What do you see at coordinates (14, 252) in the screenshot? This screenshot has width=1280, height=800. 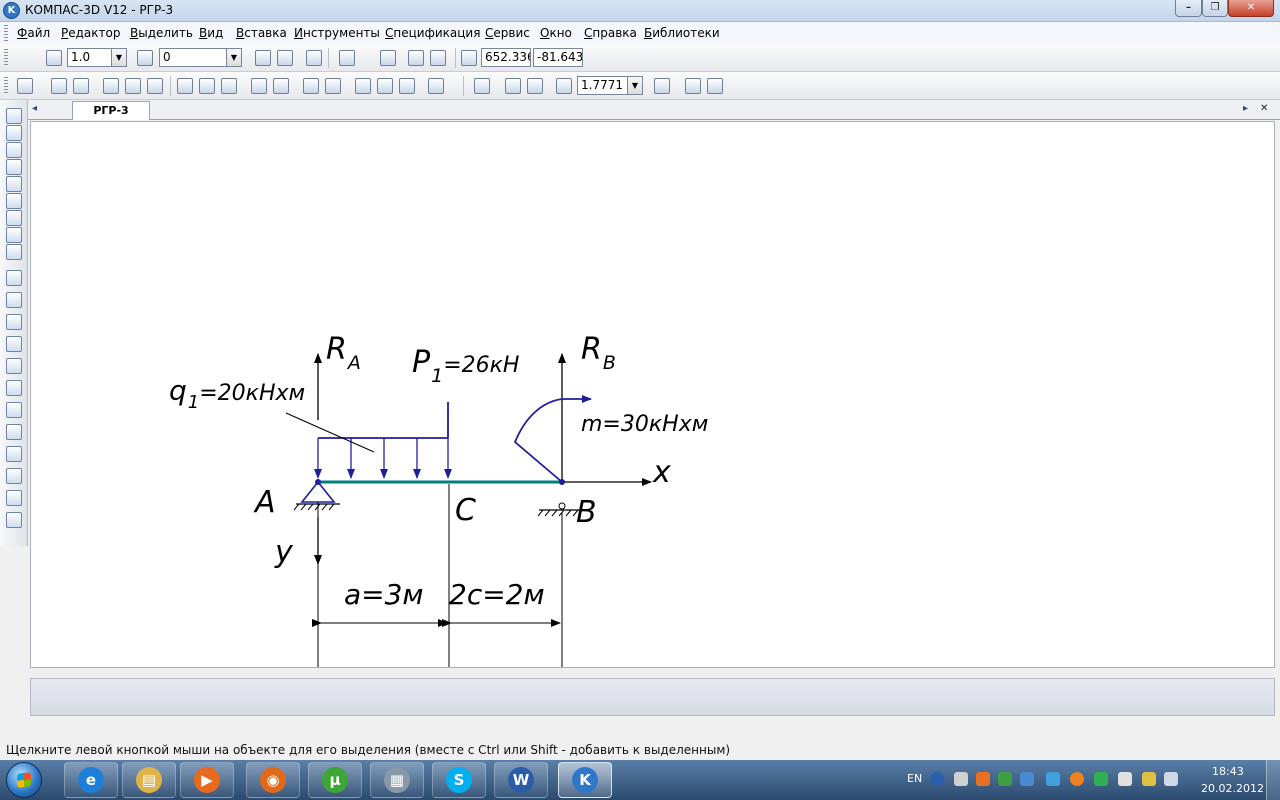 I see `specification-icon` at bounding box center [14, 252].